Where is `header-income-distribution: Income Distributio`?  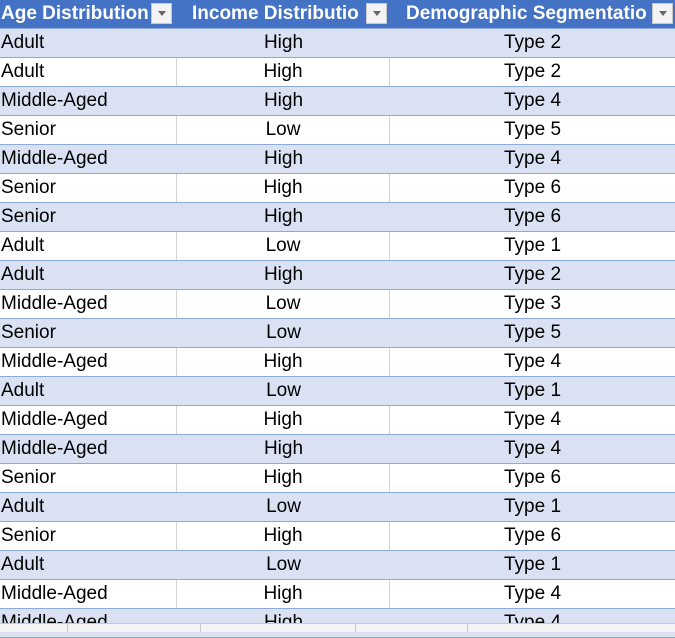 header-income-distribution: Income Distributio is located at coordinates (283, 14).